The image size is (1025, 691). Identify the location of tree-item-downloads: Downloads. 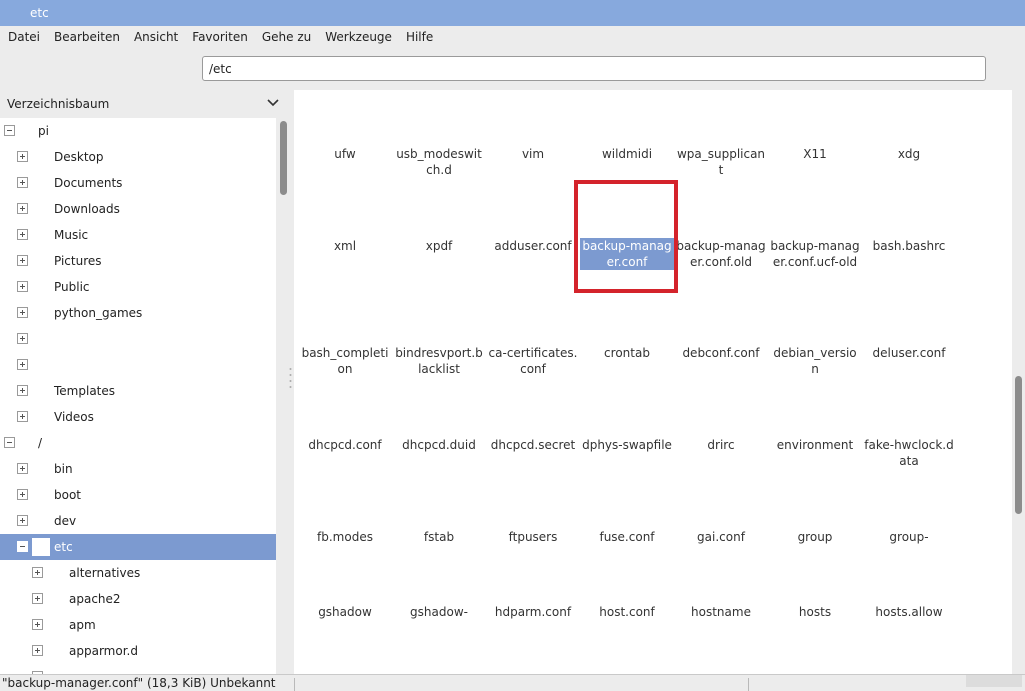
(138, 209).